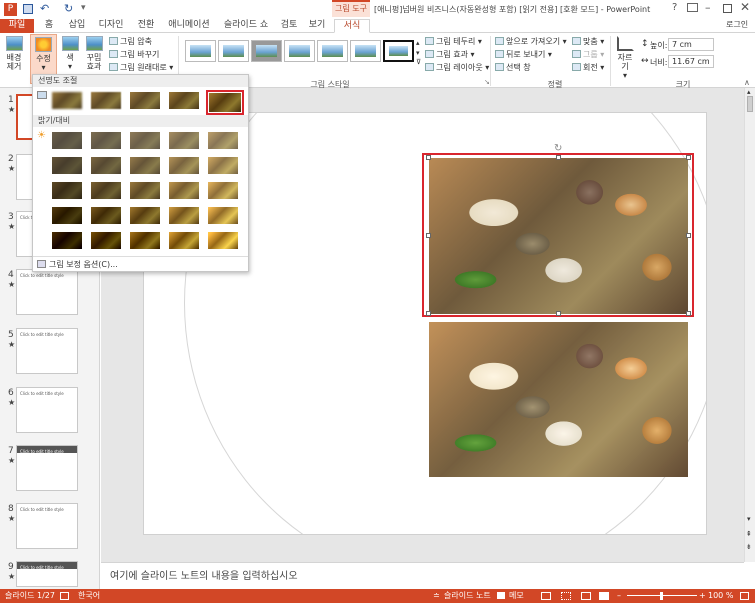  Describe the element at coordinates (246, 26) in the screenshot. I see `tab-slideshow: 슬라이드 쇼` at that location.